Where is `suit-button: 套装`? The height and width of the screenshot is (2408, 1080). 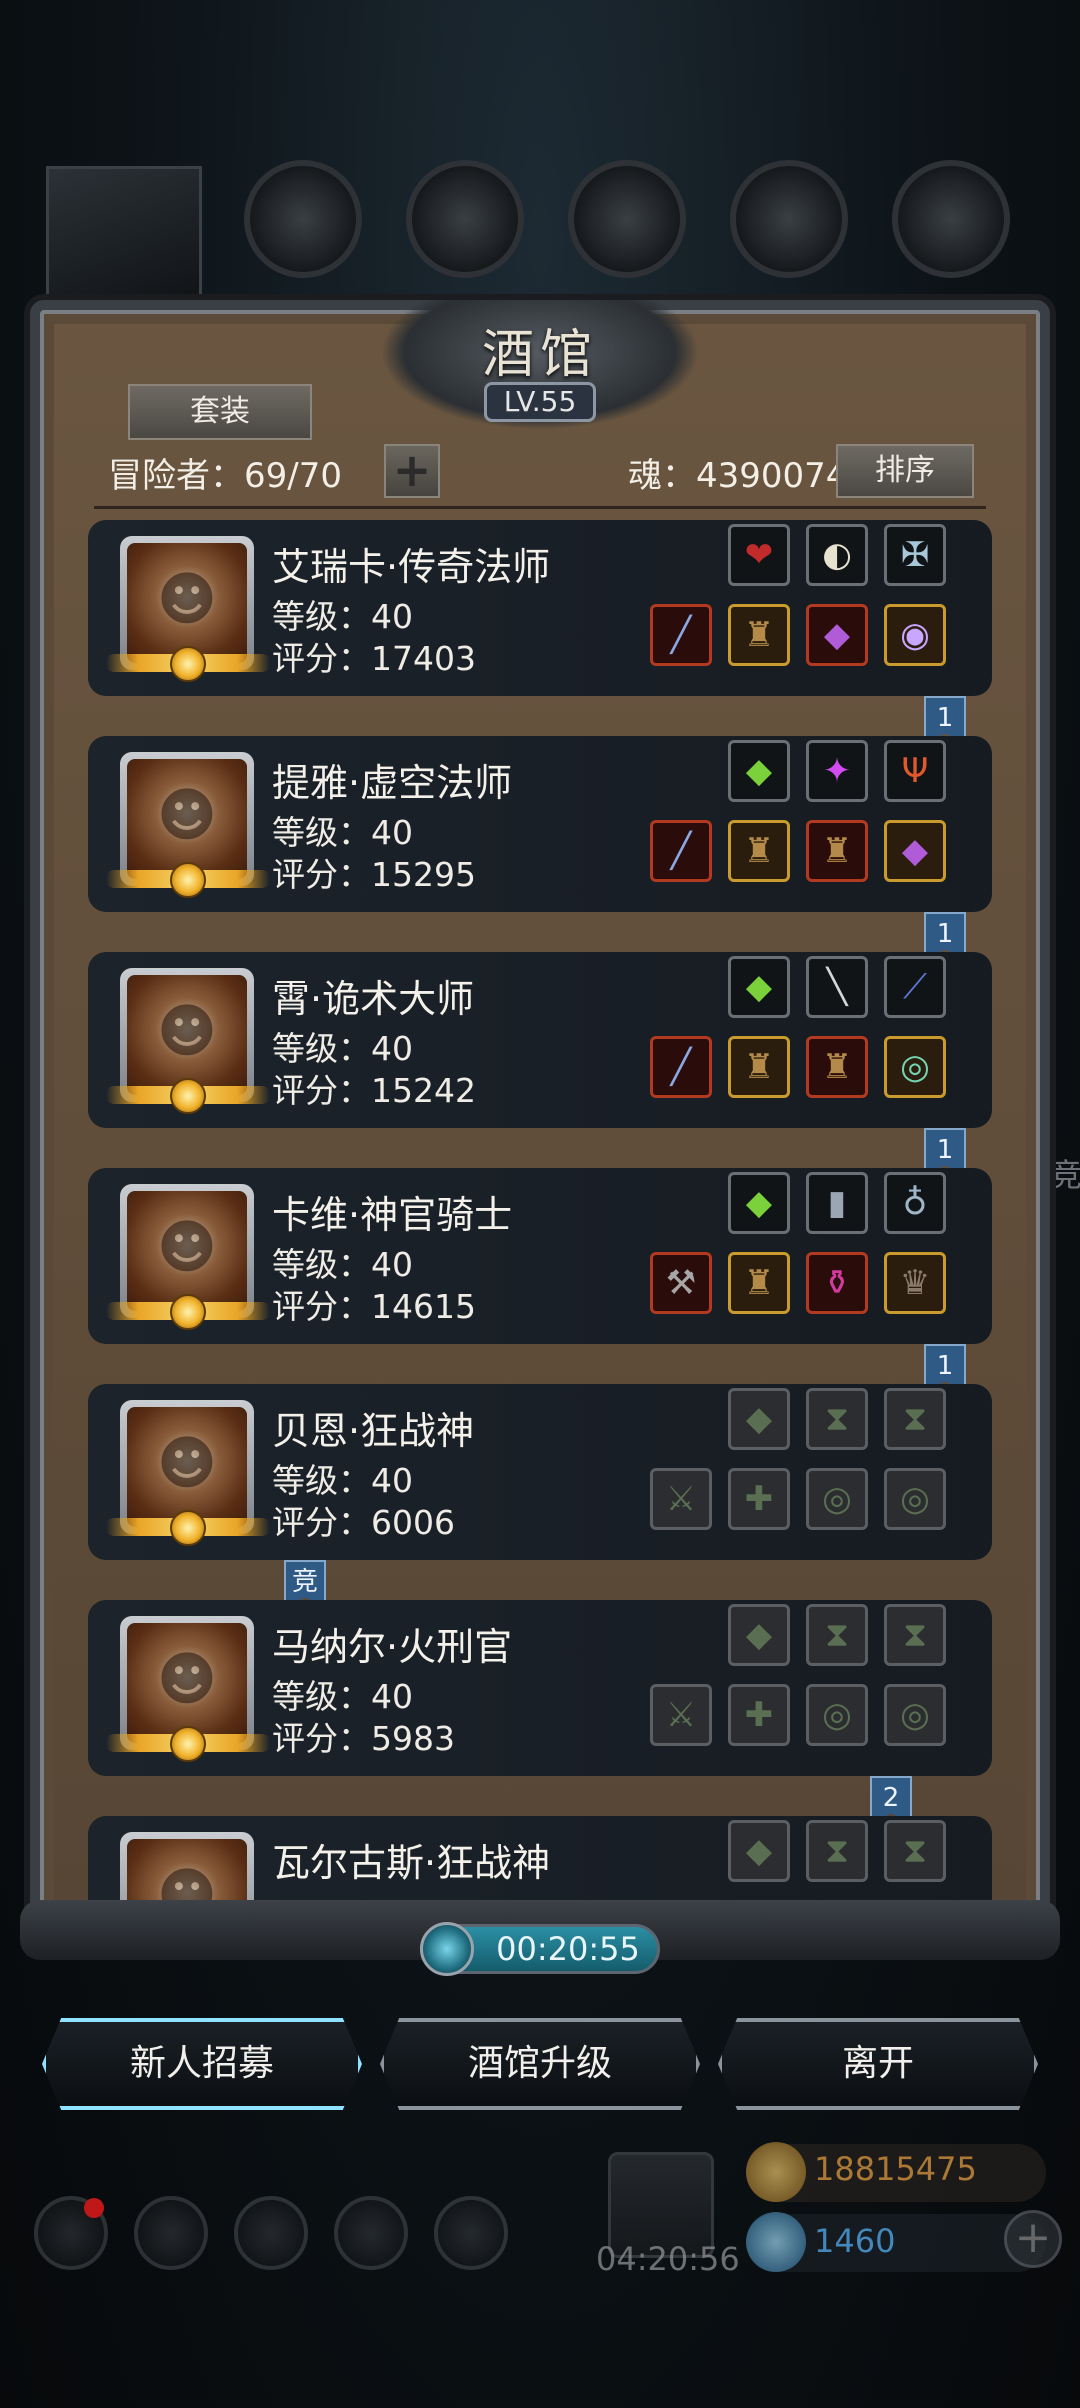 suit-button: 套装 is located at coordinates (220, 412).